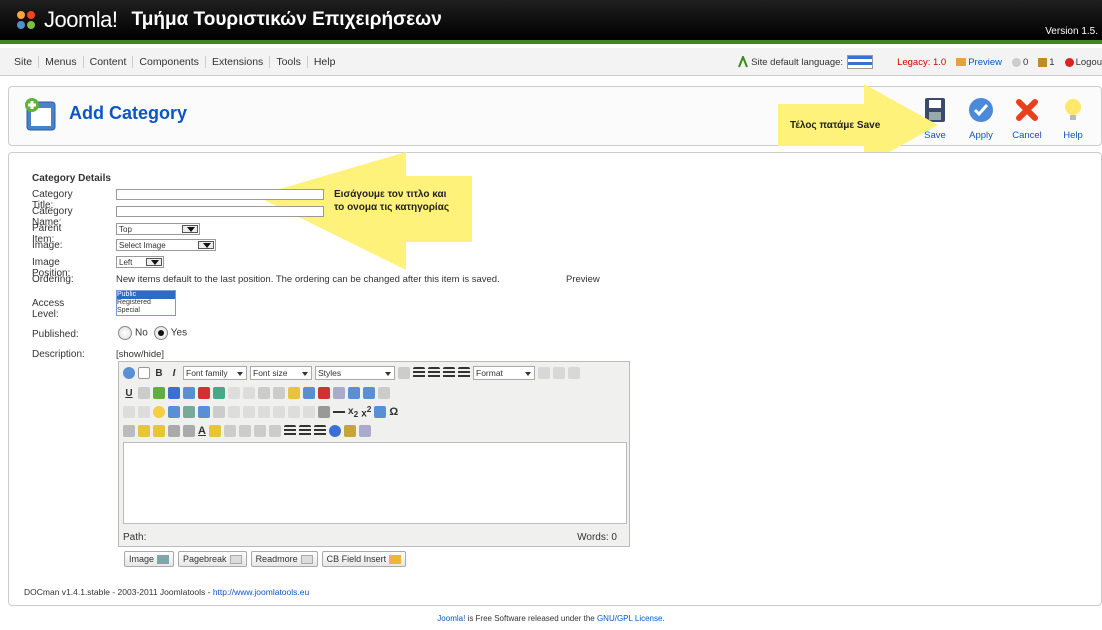 This screenshot has width=1102, height=630. What do you see at coordinates (189, 412) in the screenshot?
I see `image-manager-icon` at bounding box center [189, 412].